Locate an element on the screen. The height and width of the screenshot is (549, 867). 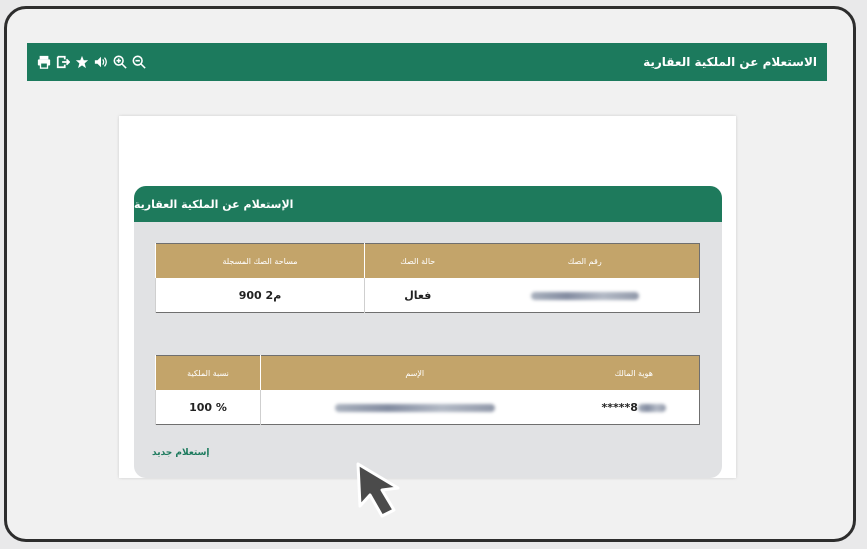
toolbar is located at coordinates (91, 62).